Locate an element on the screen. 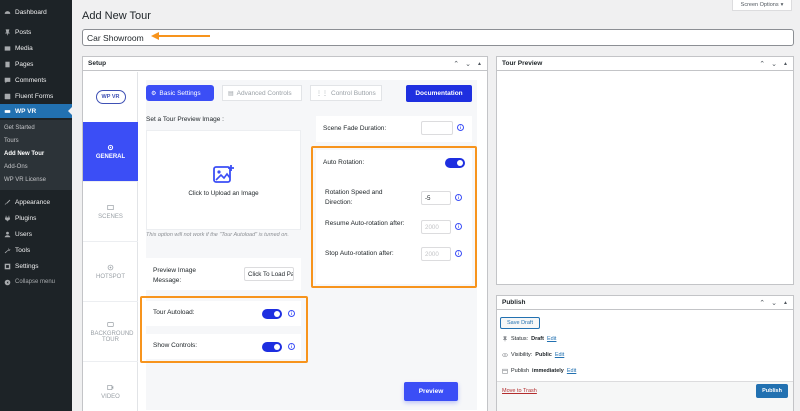 This screenshot has height=411, width=800. comment-icon is located at coordinates (7, 80).